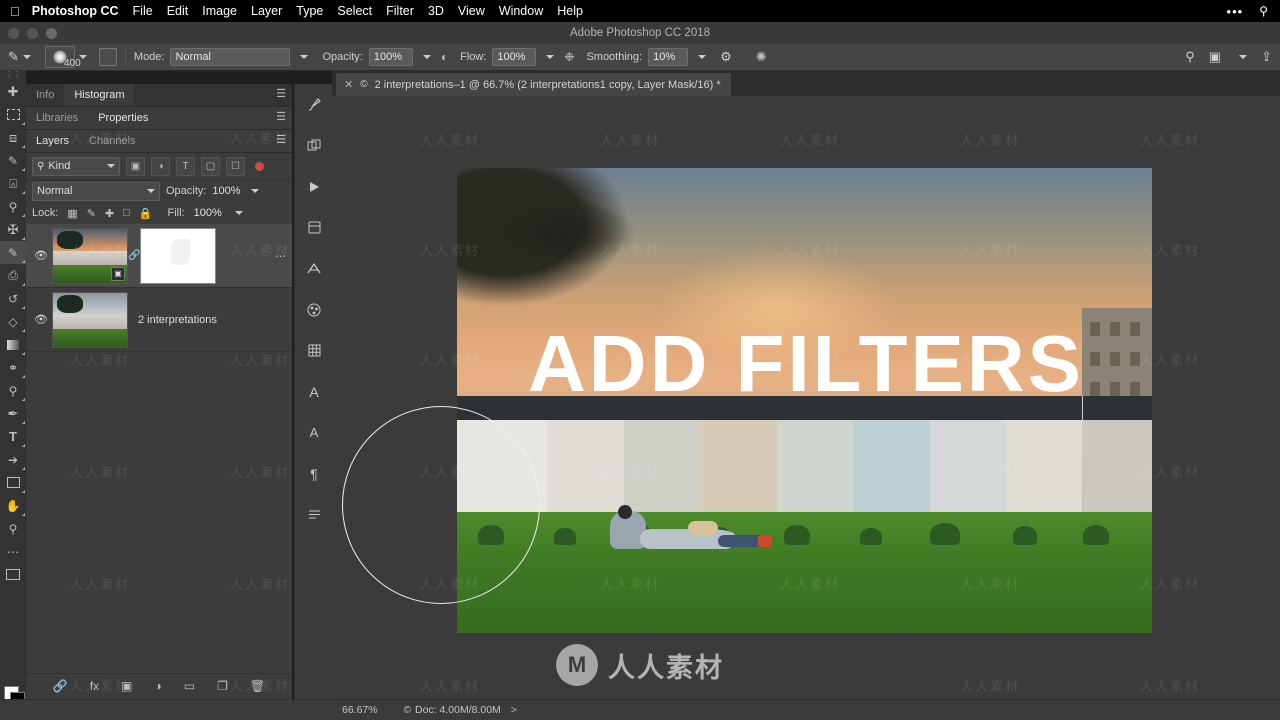  What do you see at coordinates (238, 213) in the screenshot?
I see `fill-chevron-down-icon` at bounding box center [238, 213].